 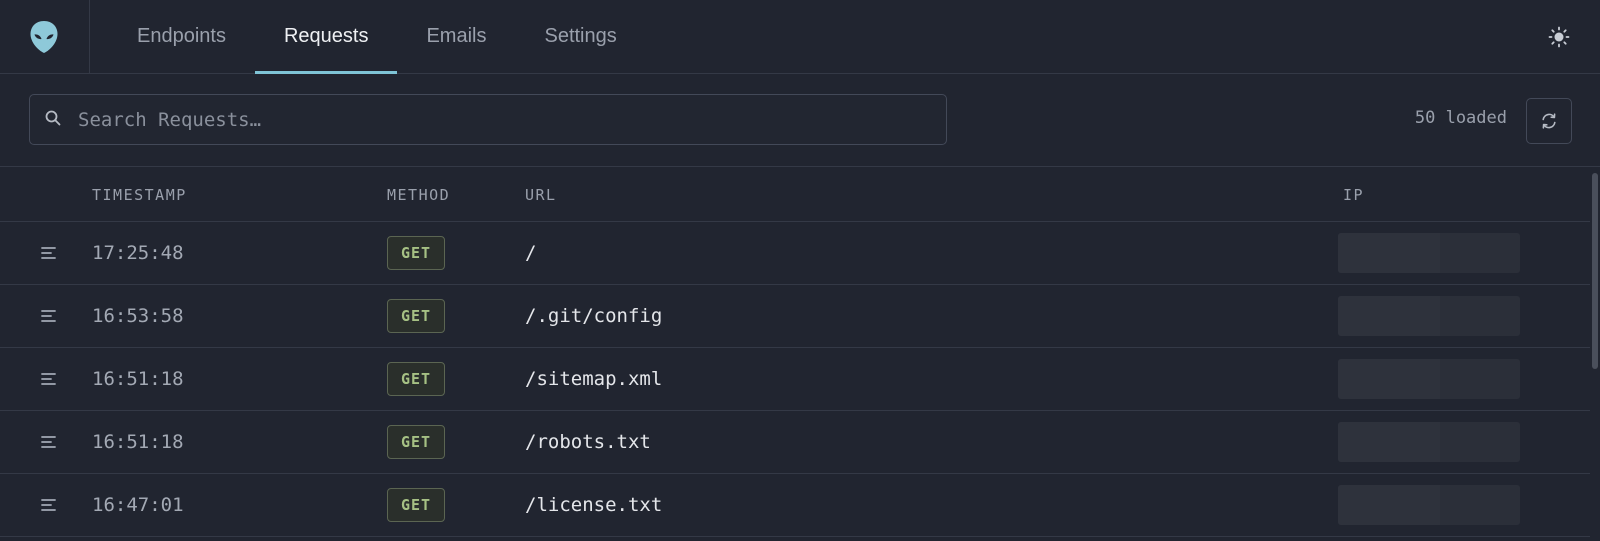 What do you see at coordinates (138, 253) in the screenshot?
I see `row-timestamp: 17:25:48` at bounding box center [138, 253].